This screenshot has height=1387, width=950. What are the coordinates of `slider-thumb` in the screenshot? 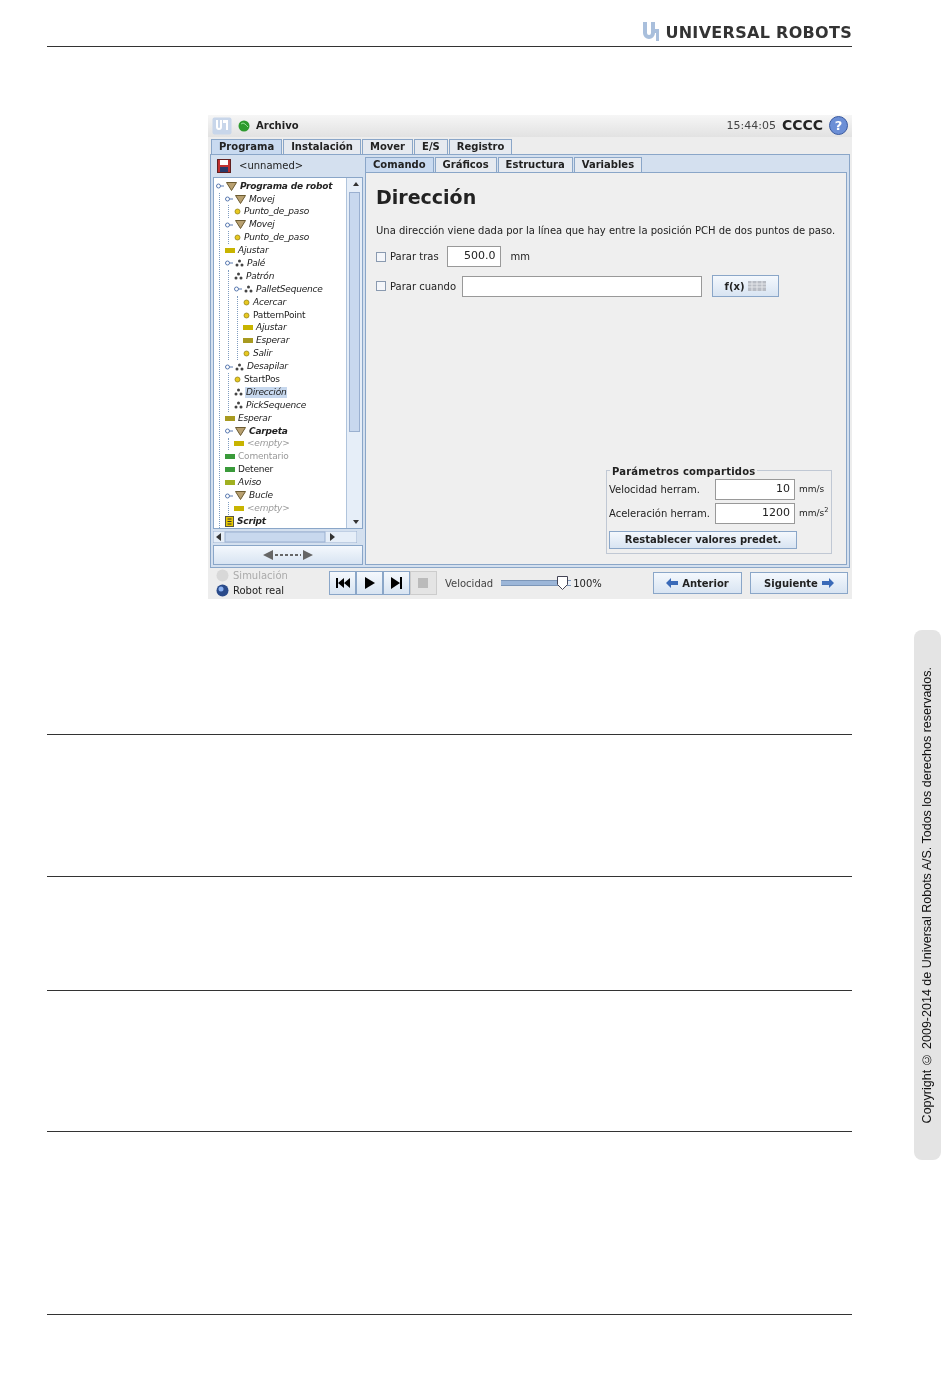 It's located at (563, 583).